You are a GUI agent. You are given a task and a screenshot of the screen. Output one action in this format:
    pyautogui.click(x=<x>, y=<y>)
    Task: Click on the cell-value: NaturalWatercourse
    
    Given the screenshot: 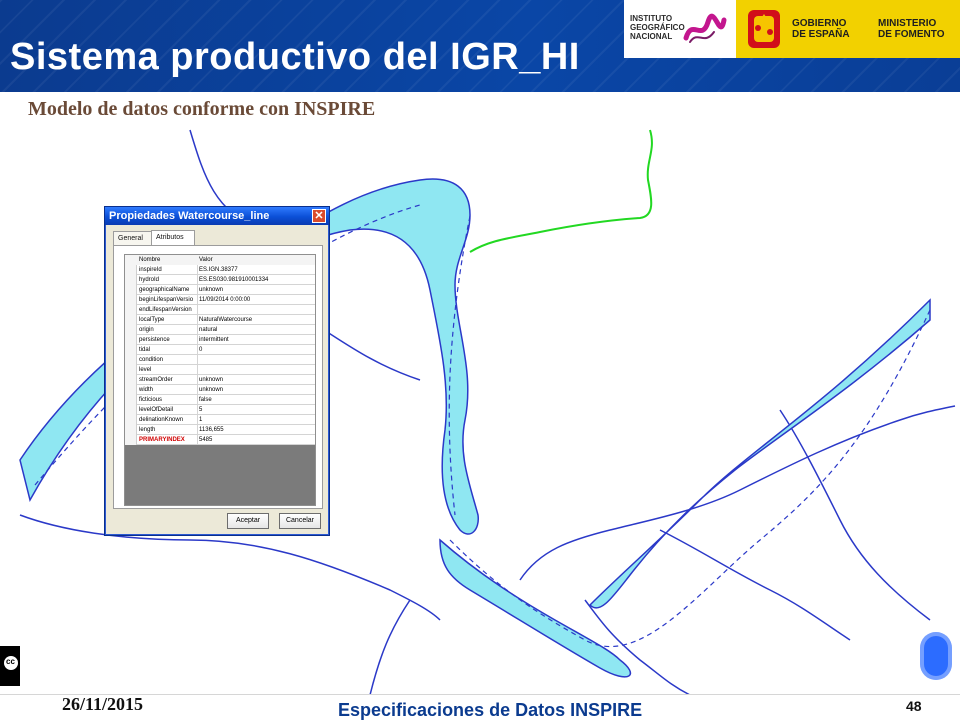 What is the action you would take?
    pyautogui.click(x=226, y=320)
    